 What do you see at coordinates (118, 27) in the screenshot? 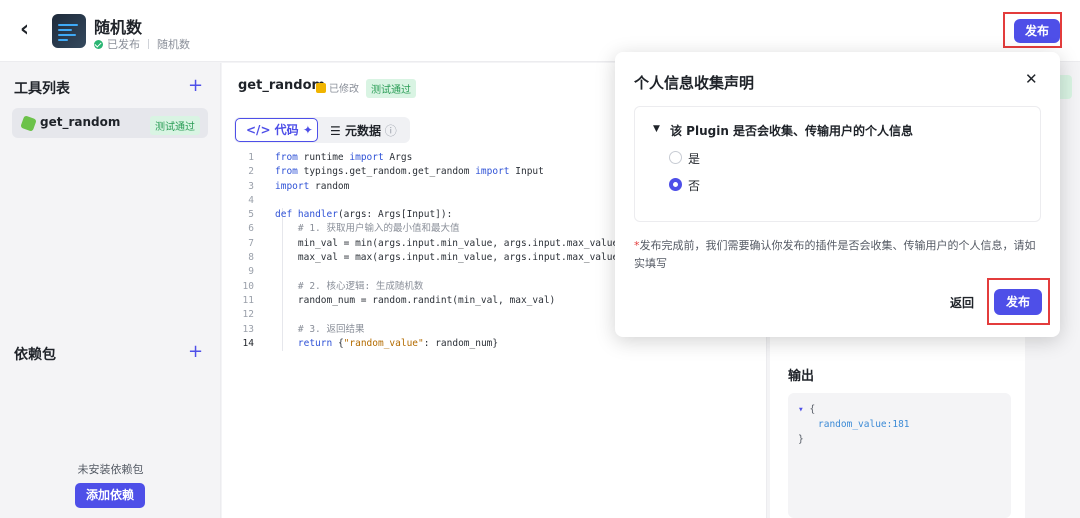
I see `plugin-title: 随机数` at bounding box center [118, 27].